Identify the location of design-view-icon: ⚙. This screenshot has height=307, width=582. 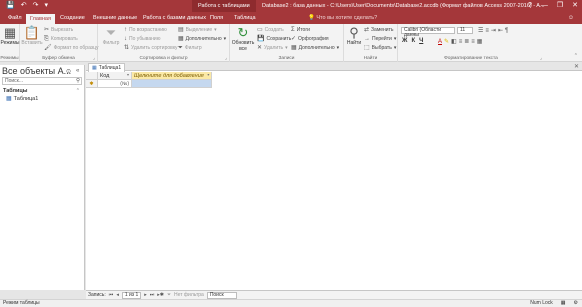
(576, 303).